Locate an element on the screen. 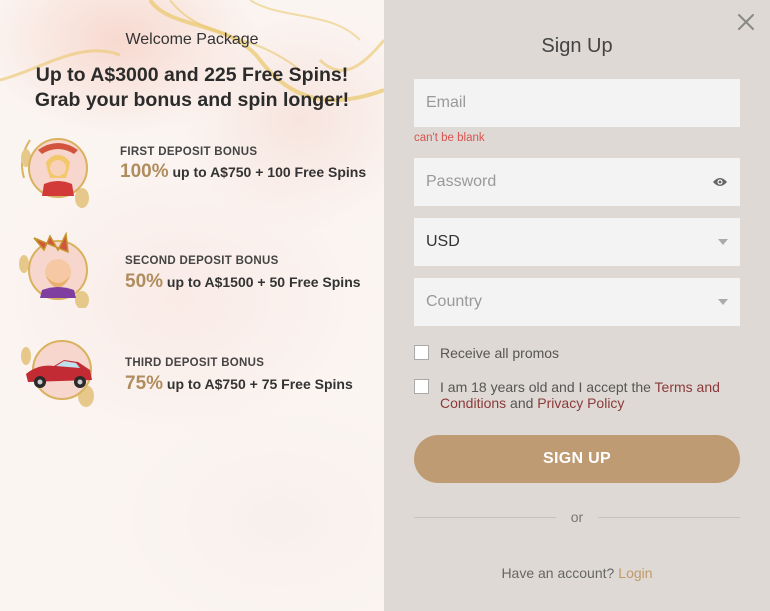 The height and width of the screenshot is (611, 770). signup-button: SIGN UP is located at coordinates (577, 459).